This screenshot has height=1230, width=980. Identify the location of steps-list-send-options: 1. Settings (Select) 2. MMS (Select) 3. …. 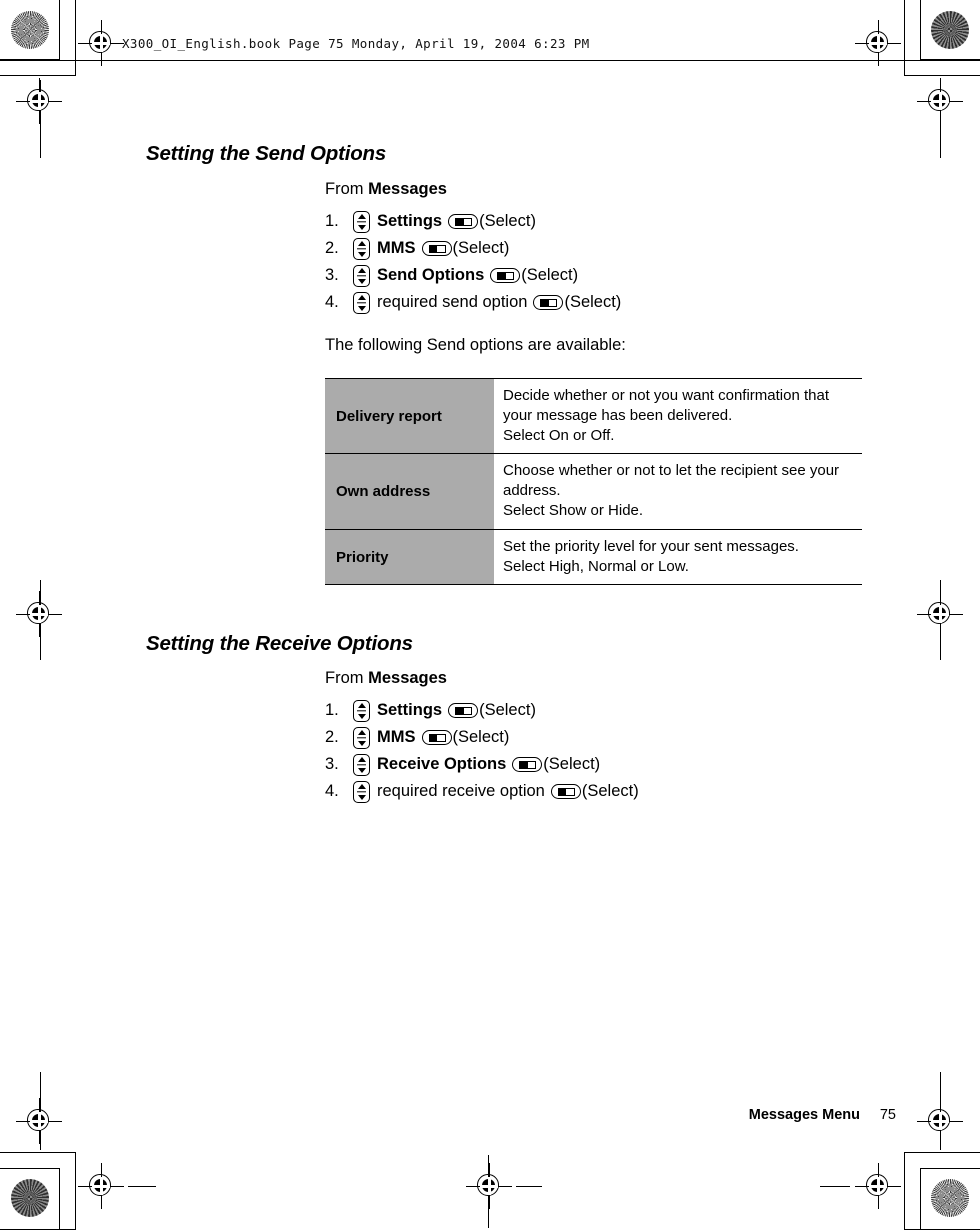
(473, 262).